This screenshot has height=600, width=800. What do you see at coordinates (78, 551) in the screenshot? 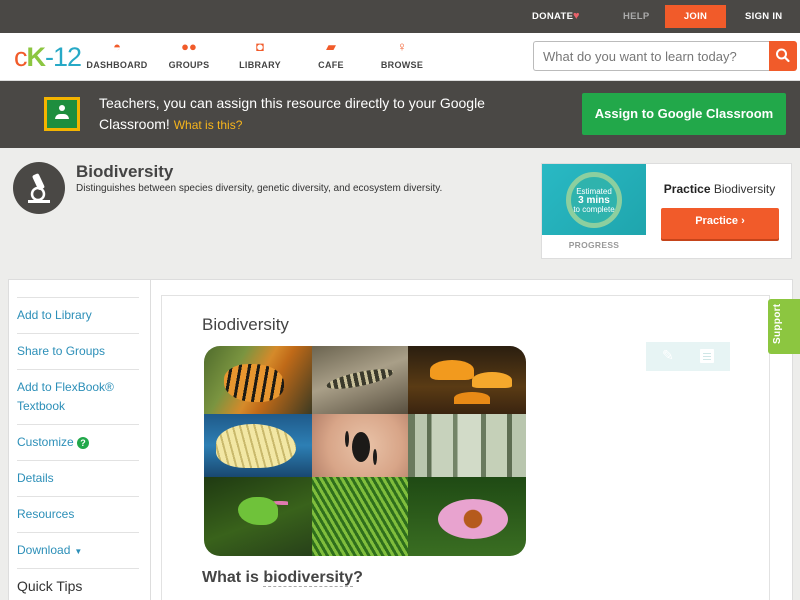
I see `caret-down-icon: ▼` at bounding box center [78, 551].